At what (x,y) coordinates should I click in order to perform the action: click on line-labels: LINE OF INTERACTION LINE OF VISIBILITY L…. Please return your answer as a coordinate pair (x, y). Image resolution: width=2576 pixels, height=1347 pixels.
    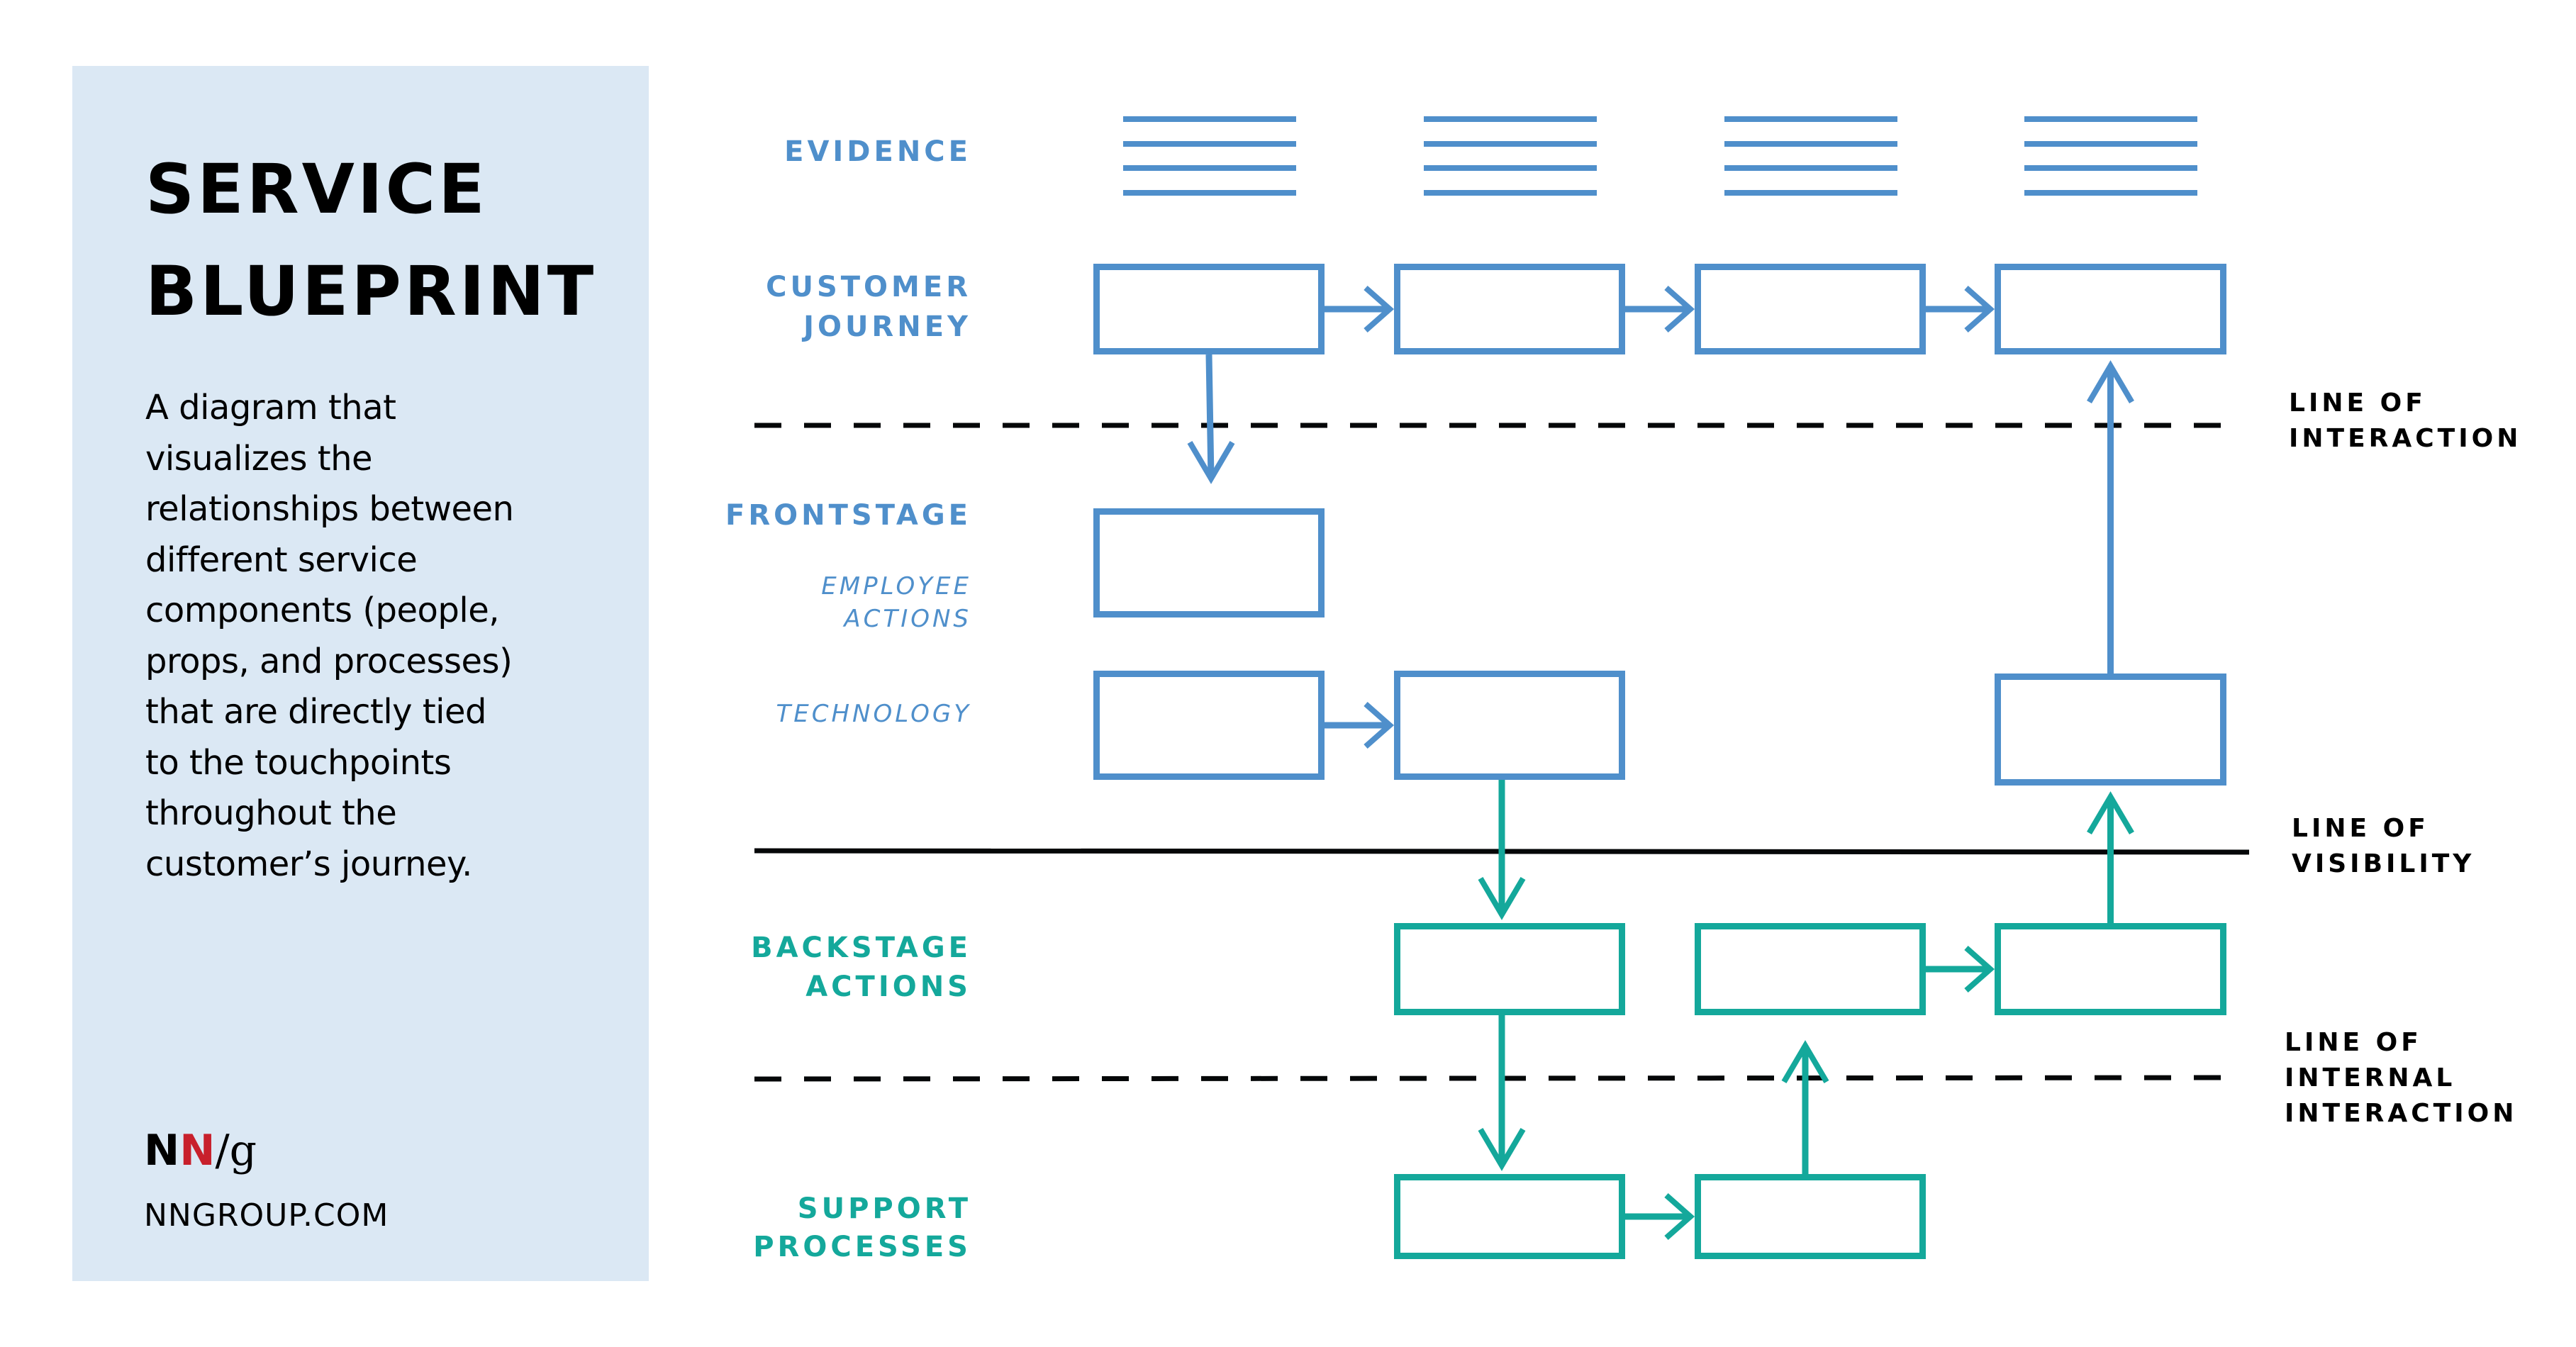
    Looking at the image, I should click on (2403, 759).